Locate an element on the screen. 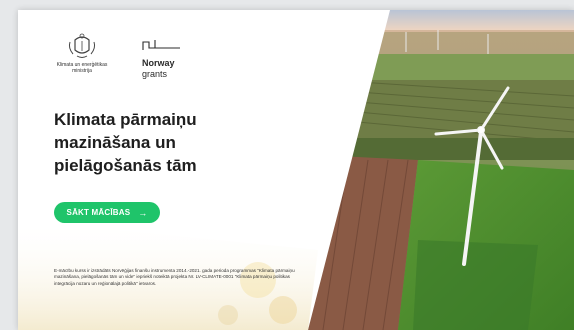  norway-label: Norway is located at coordinates (158, 63).